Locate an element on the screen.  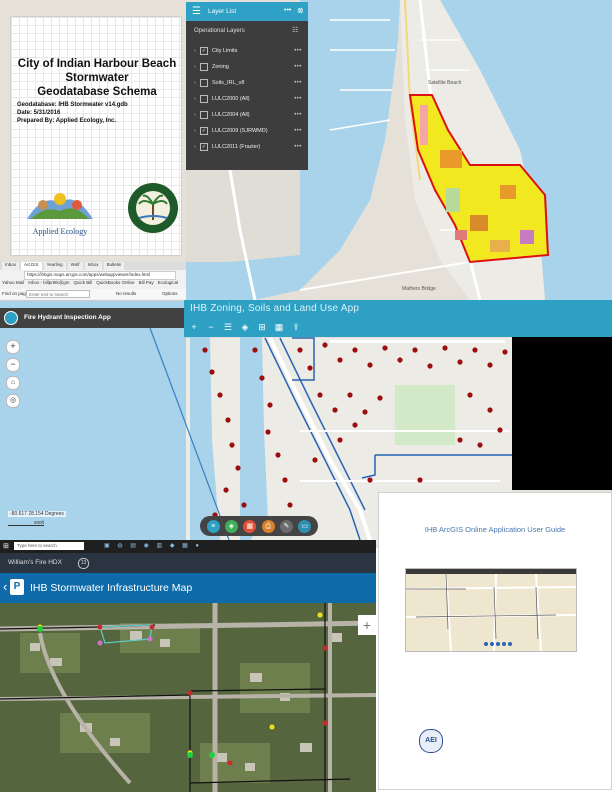
panel-menu-icon: ••• is located at coordinates (287, 10).